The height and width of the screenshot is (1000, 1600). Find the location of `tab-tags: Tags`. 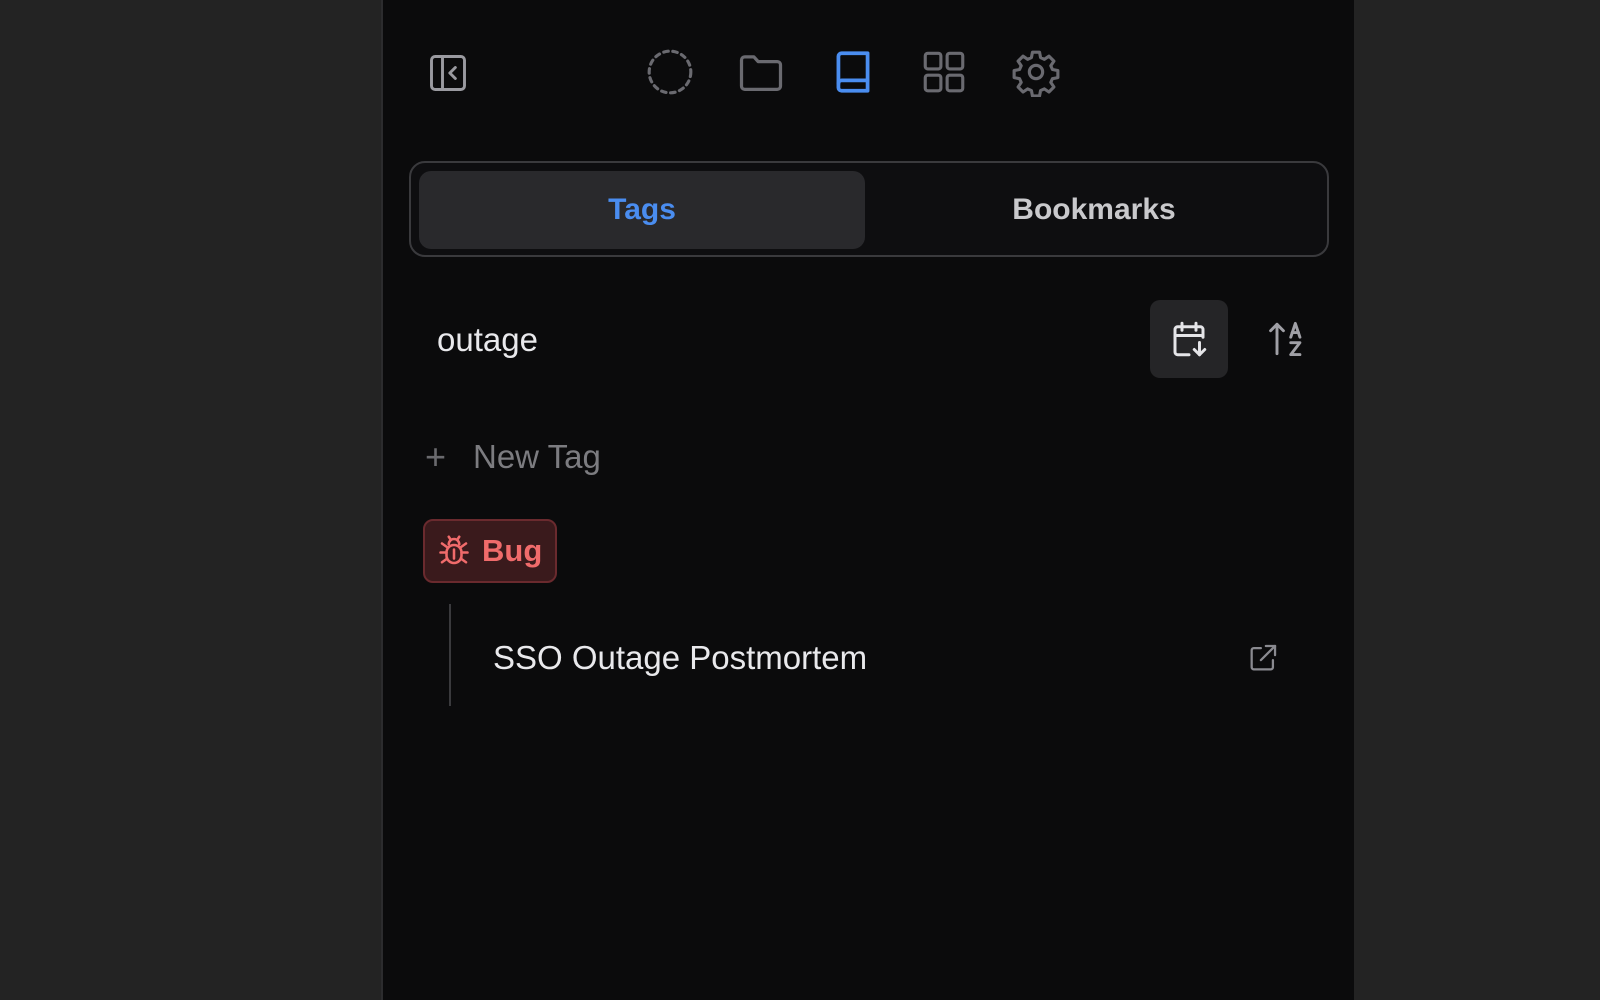

tab-tags: Tags is located at coordinates (642, 210).